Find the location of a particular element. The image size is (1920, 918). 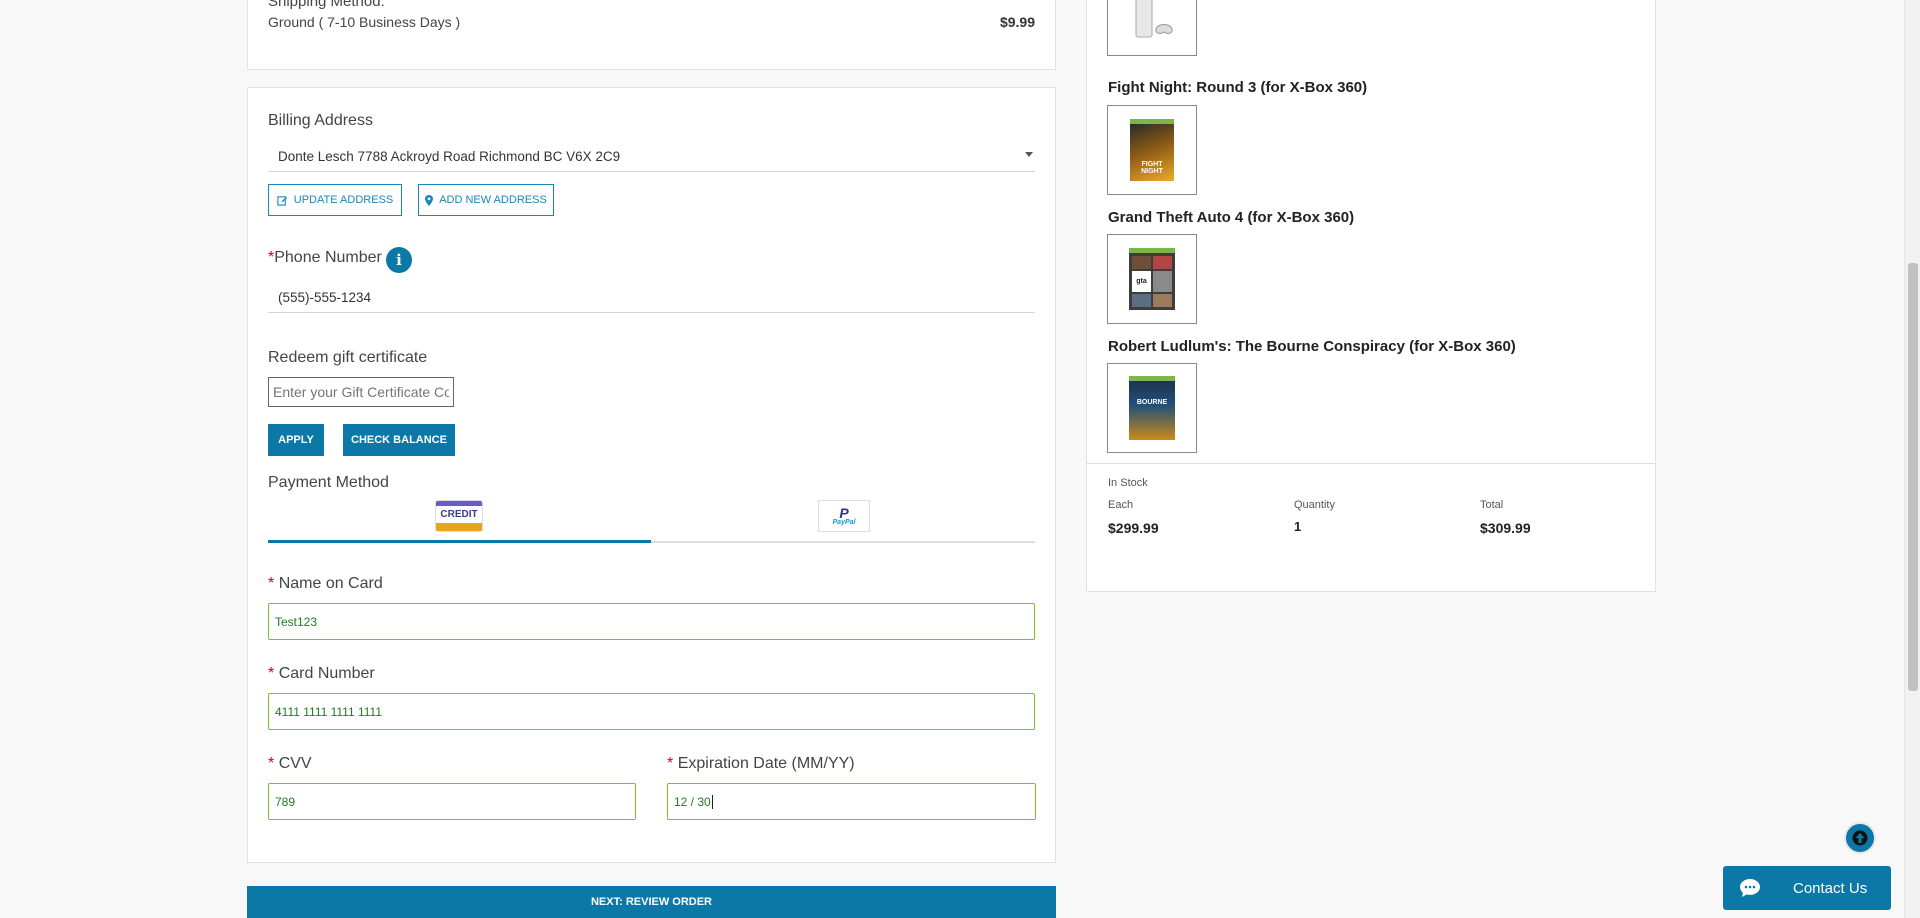

gta4-cover: gta is located at coordinates (1152, 279).